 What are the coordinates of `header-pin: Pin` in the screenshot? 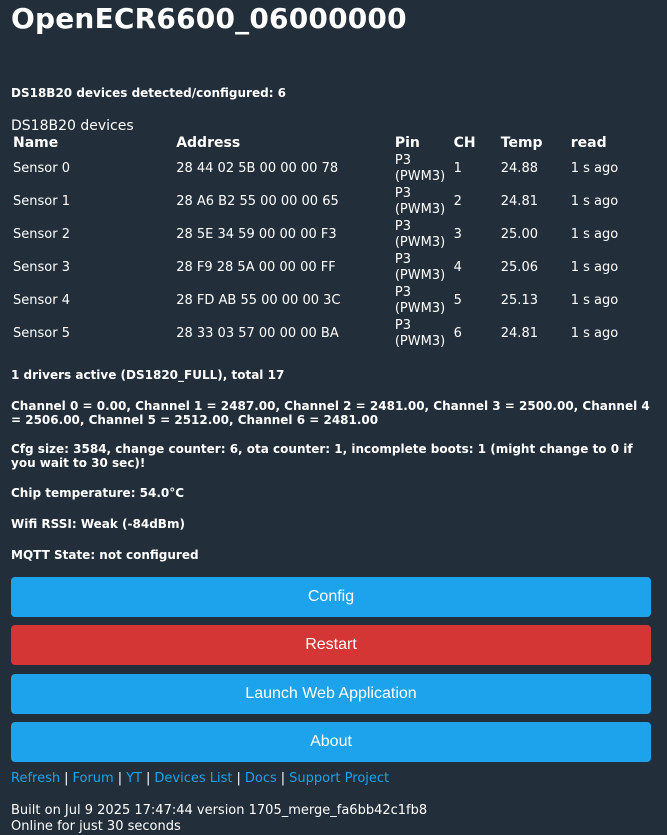 It's located at (407, 143).